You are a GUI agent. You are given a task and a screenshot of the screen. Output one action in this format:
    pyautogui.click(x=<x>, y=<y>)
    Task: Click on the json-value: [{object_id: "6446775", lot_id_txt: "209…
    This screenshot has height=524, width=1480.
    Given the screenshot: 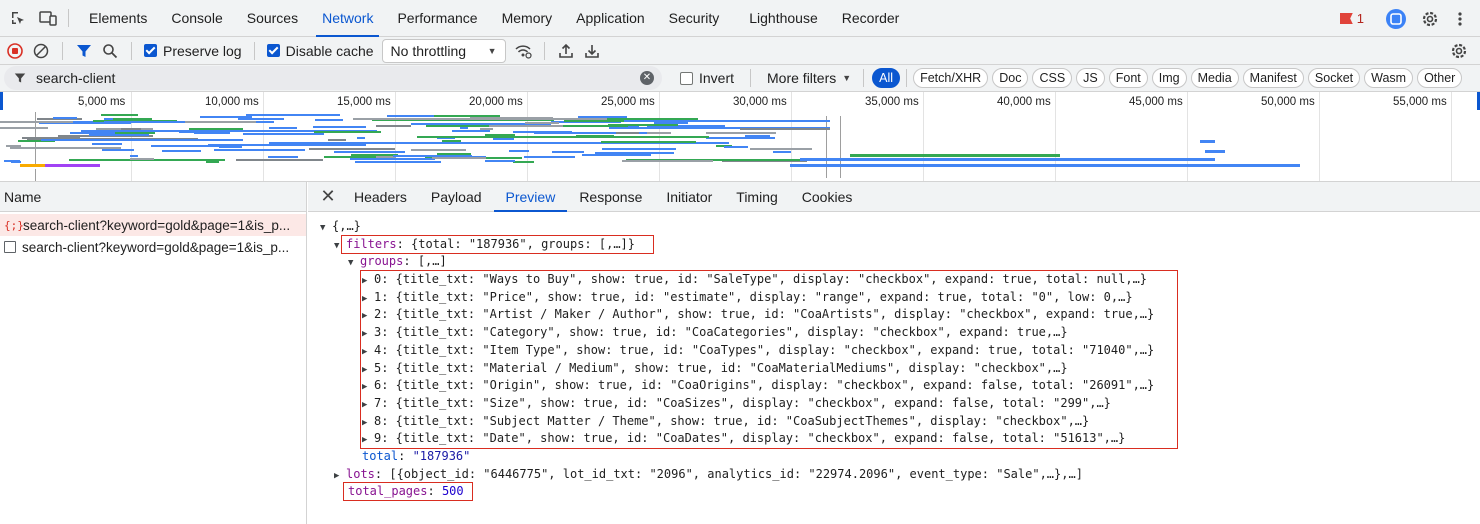 What is the action you would take?
    pyautogui.click(x=736, y=473)
    